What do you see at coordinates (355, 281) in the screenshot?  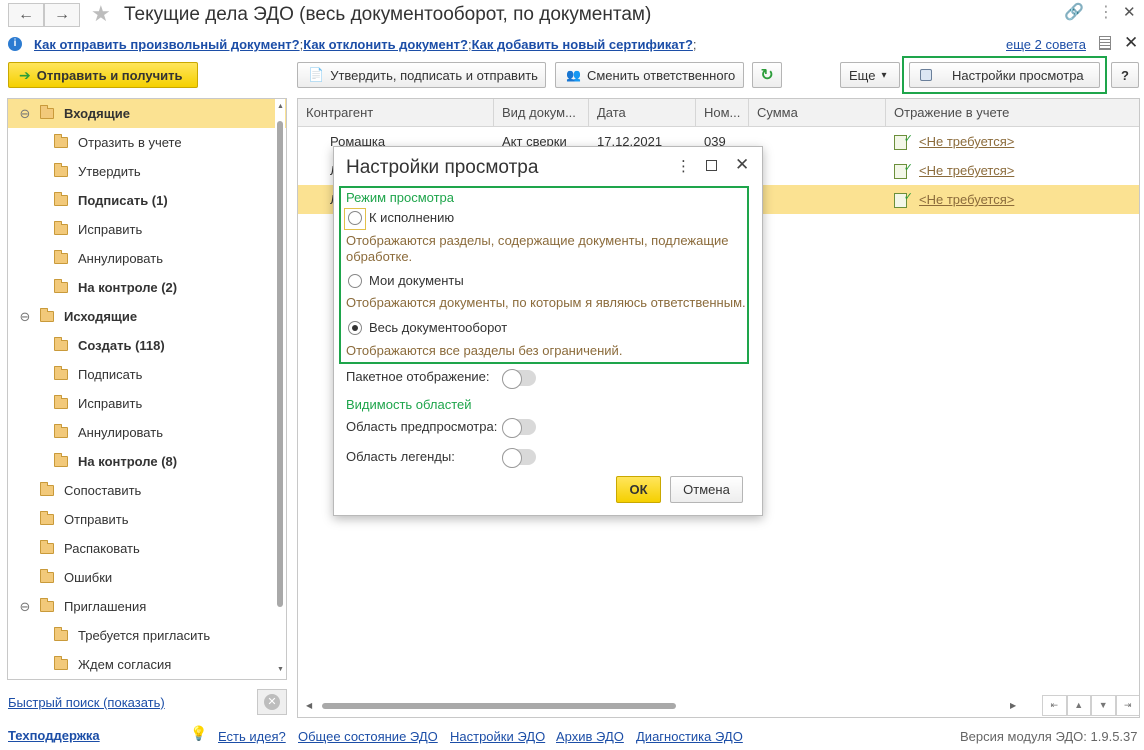 I see `radio-my-documents` at bounding box center [355, 281].